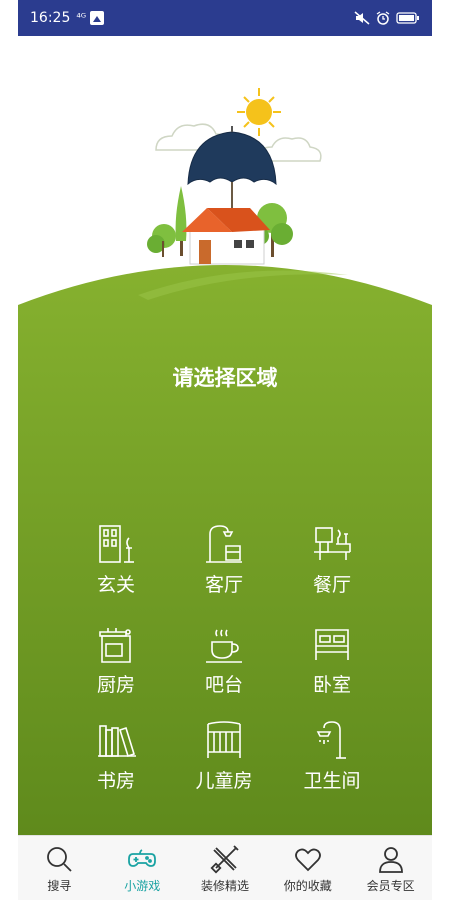 Image resolution: width=450 pixels, height=900 pixels. I want to click on status-time: 16:25, so click(50, 18).